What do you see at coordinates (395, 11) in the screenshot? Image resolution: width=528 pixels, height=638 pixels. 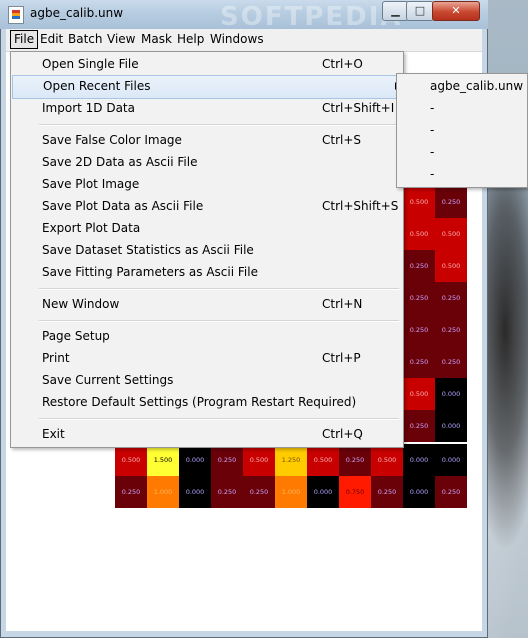 I see `minimize-button: ▁` at bounding box center [395, 11].